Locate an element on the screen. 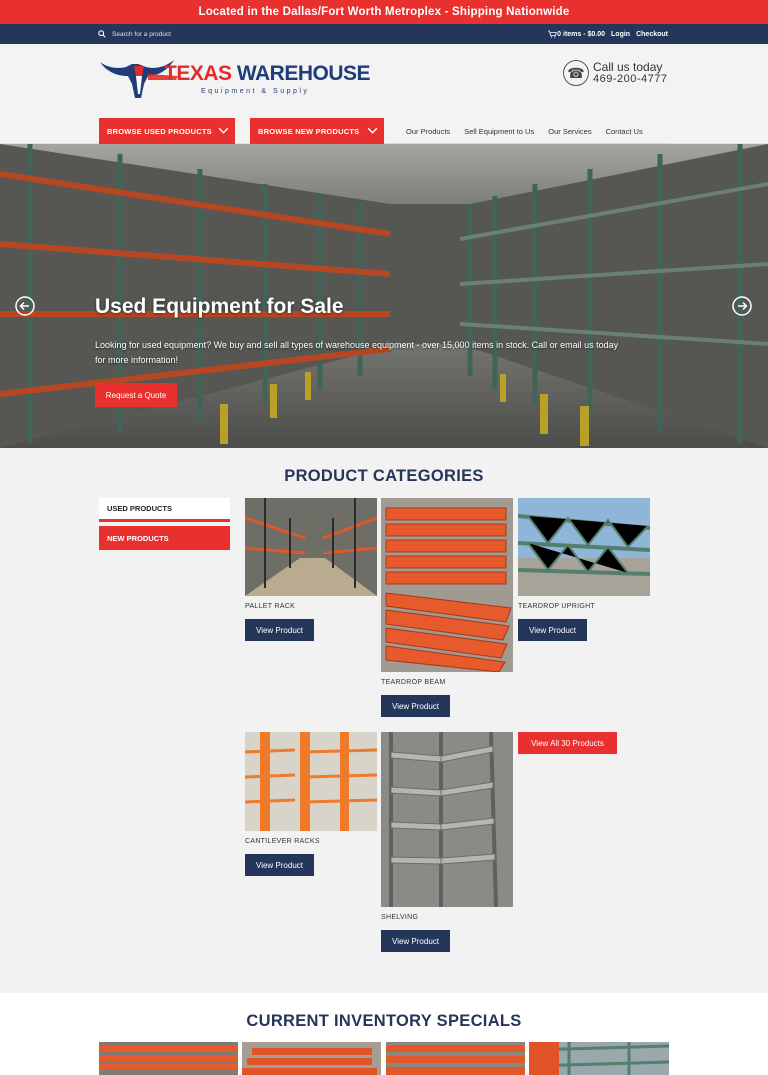 The width and height of the screenshot is (768, 1075). site-logo: TEXAS WAREHOUSE Equipment & Supply is located at coordinates (234, 77).